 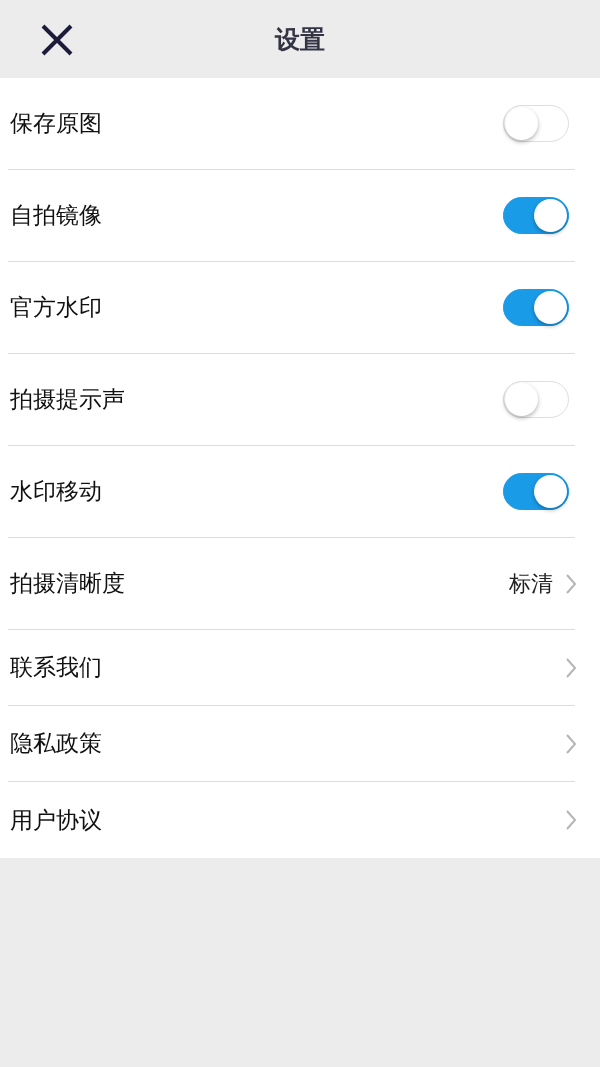 What do you see at coordinates (287, 820) in the screenshot?
I see `setting-label: 用户协议` at bounding box center [287, 820].